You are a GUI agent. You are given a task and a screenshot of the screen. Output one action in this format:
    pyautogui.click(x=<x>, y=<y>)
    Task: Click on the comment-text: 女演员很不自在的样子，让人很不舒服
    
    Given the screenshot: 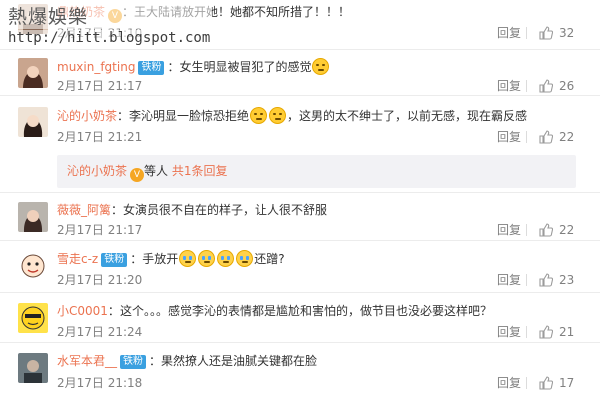 What is the action you would take?
    pyautogui.click(x=225, y=210)
    